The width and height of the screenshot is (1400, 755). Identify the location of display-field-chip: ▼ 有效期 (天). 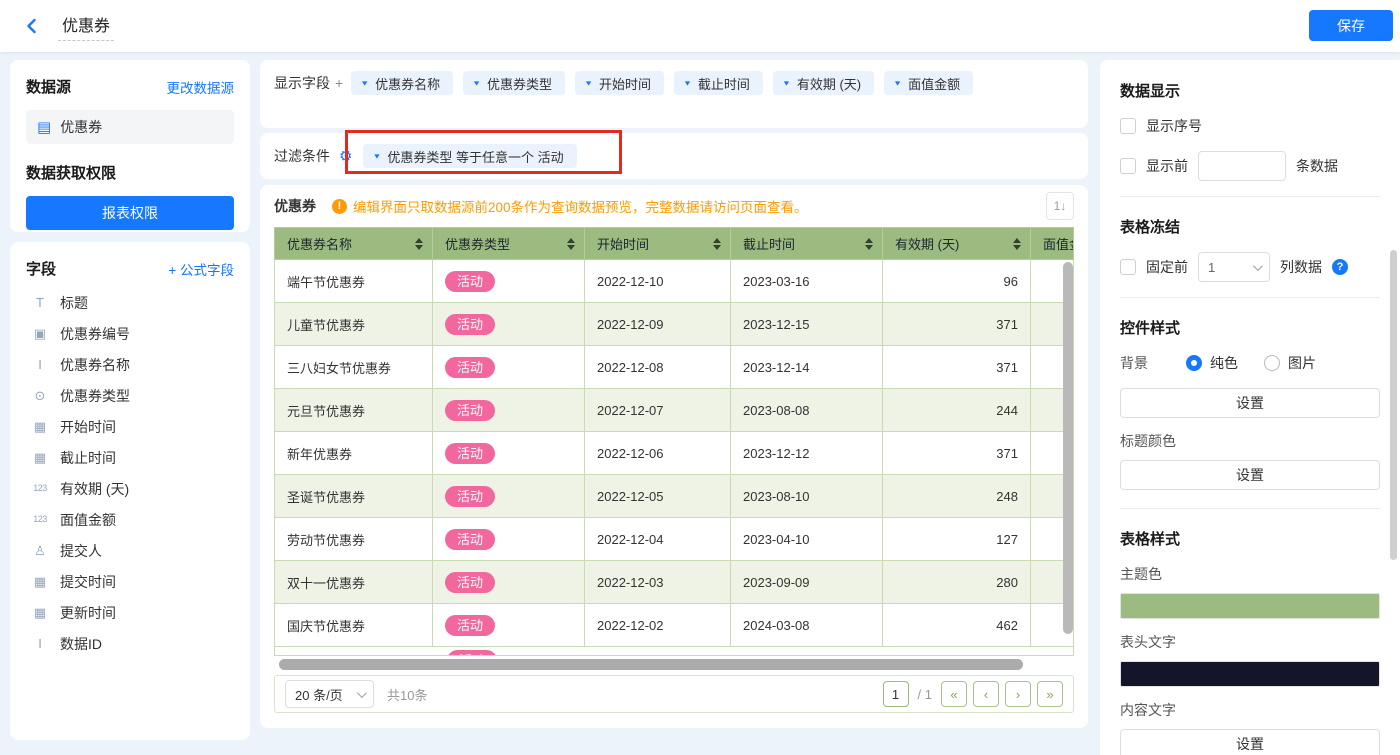
(823, 83).